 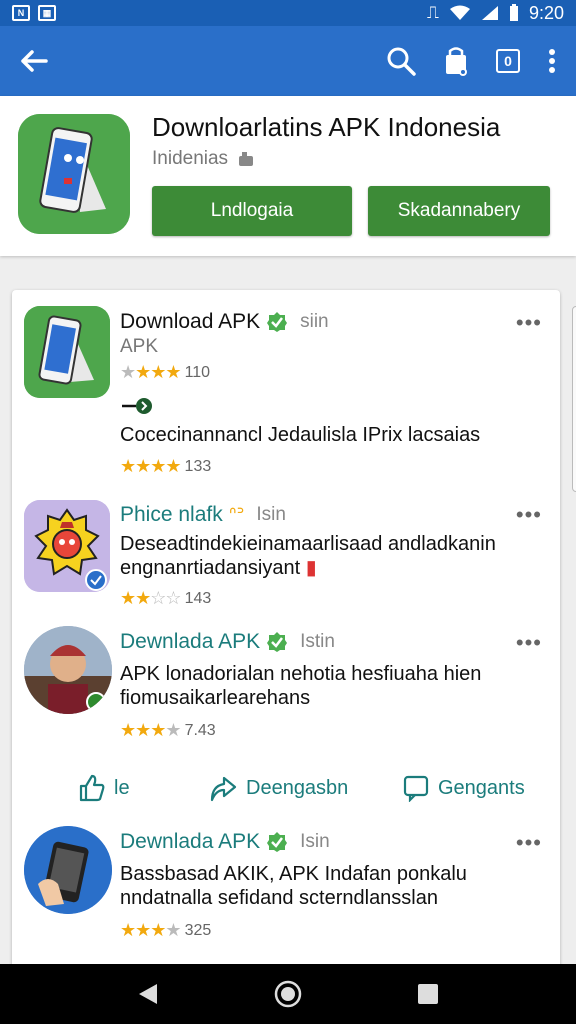 I want to click on back-nav-icon, so click(x=148, y=994).